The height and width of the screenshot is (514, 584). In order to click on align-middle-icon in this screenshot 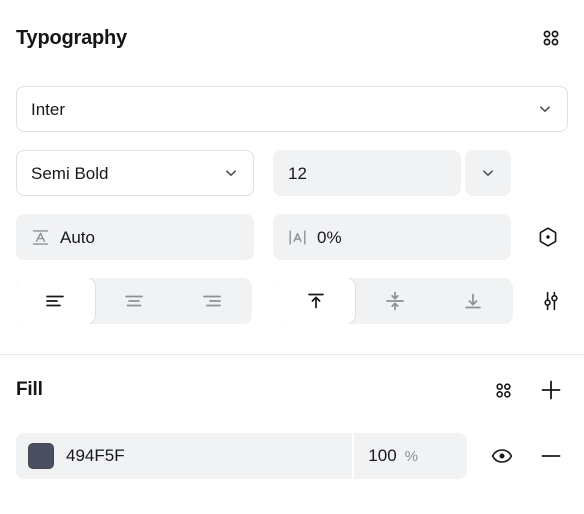, I will do `click(395, 301)`.